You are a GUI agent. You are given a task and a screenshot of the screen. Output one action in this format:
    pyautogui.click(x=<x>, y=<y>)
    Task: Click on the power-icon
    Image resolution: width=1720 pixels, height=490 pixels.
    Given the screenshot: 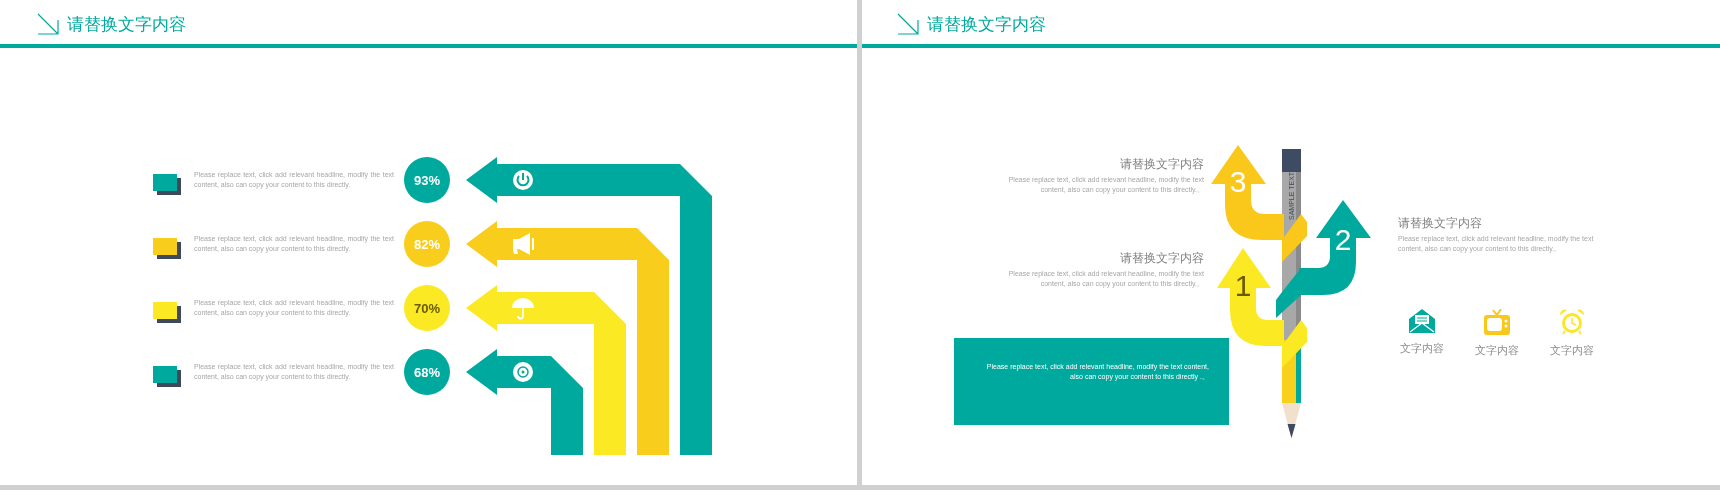 What is the action you would take?
    pyautogui.click(x=523, y=180)
    